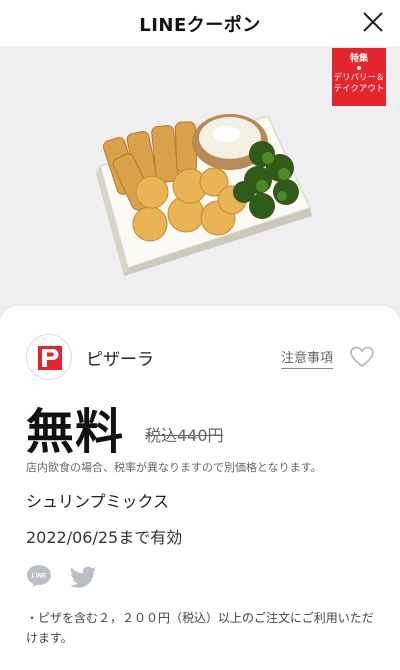 The image size is (400, 670). I want to click on item-name: シュリンプミックス, so click(98, 501).